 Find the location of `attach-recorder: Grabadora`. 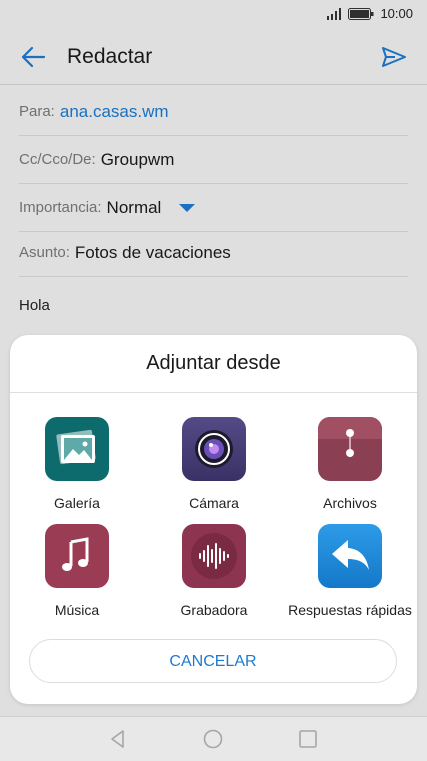

attach-recorder: Grabadora is located at coordinates (214, 571).